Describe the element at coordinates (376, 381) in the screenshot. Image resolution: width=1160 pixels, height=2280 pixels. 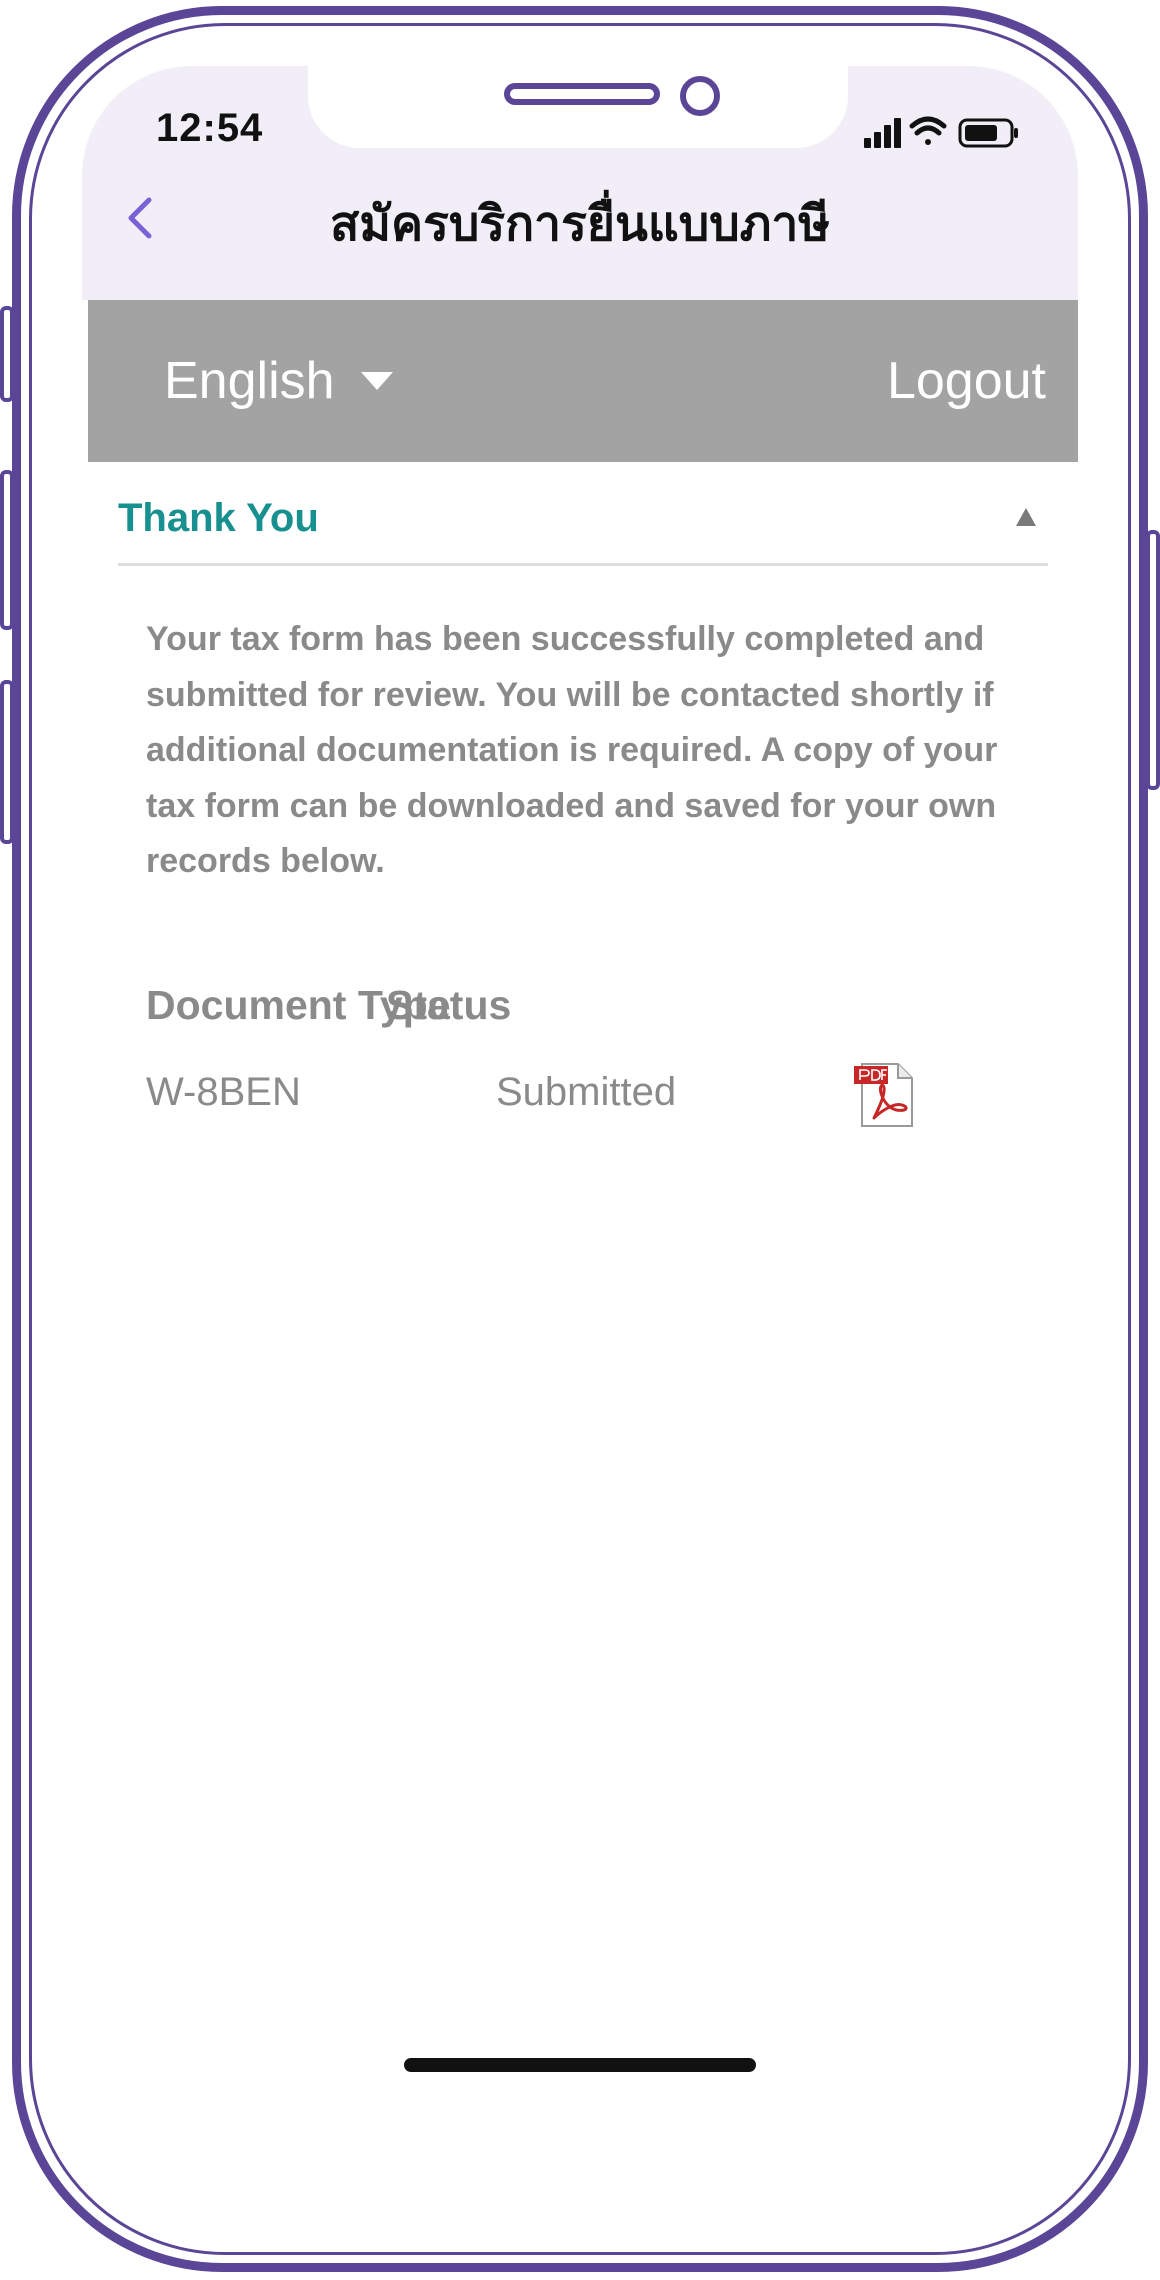
I see `caret-down-icon` at that location.